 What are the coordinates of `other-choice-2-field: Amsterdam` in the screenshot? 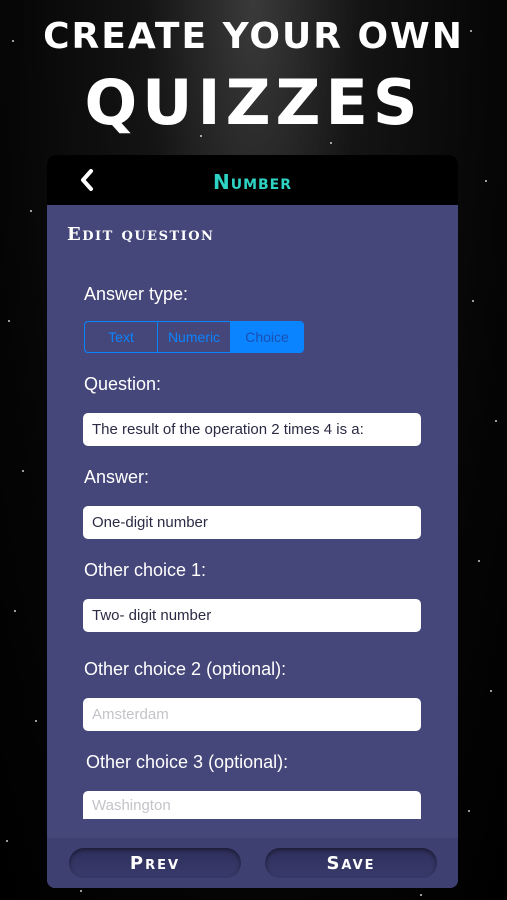 It's located at (252, 714).